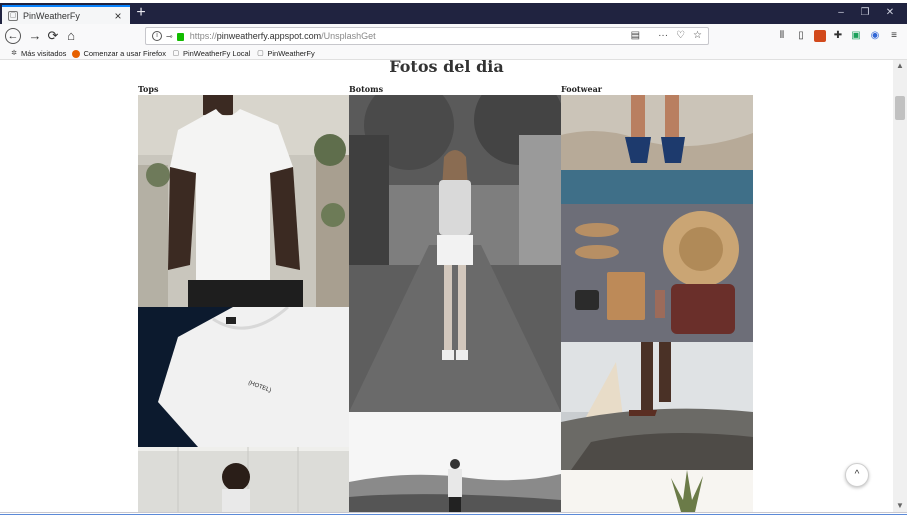 The height and width of the screenshot is (517, 907). I want to click on scroll-to-top-button: ^, so click(857, 475).